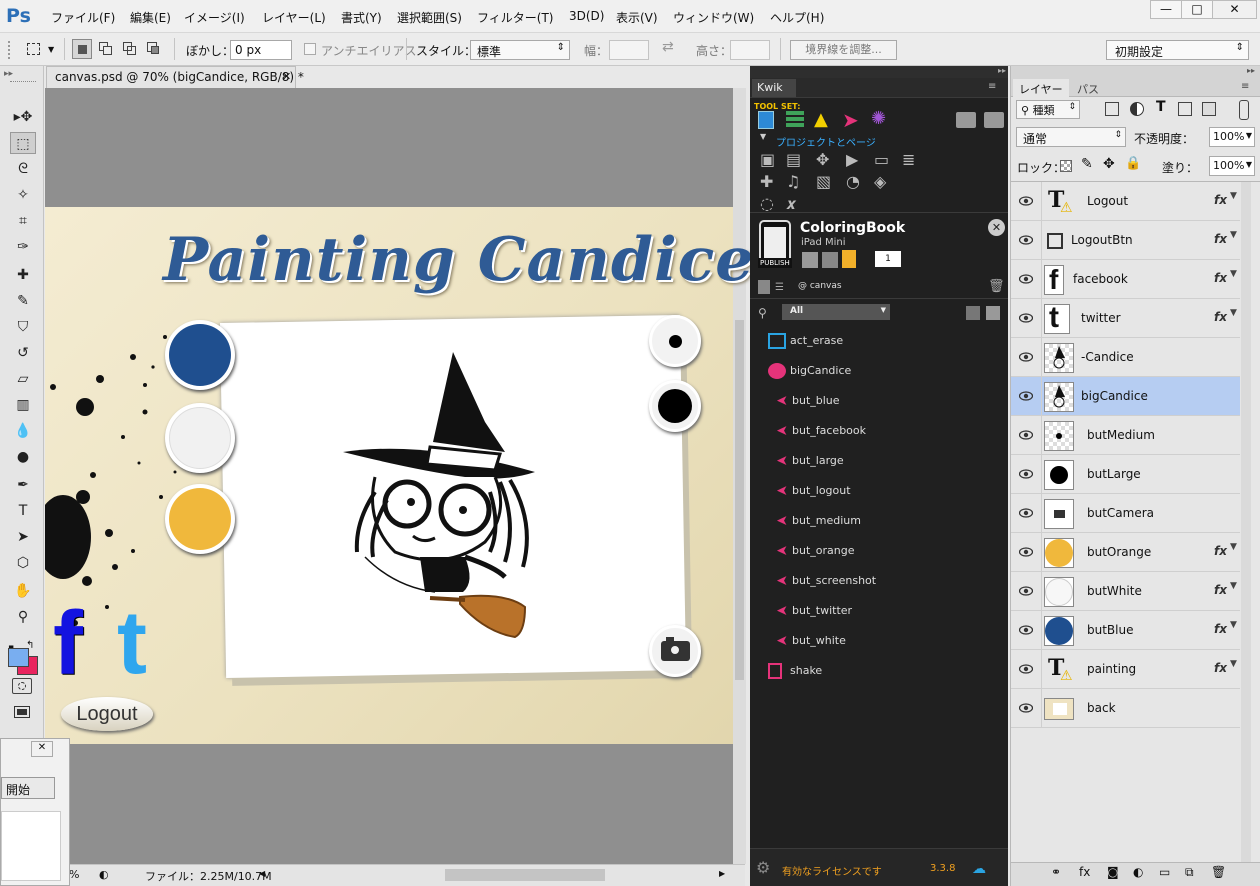 Image resolution: width=1260 pixels, height=886 pixels. What do you see at coordinates (637, 17) in the screenshot?
I see `menu-item: 表示(V)` at bounding box center [637, 17].